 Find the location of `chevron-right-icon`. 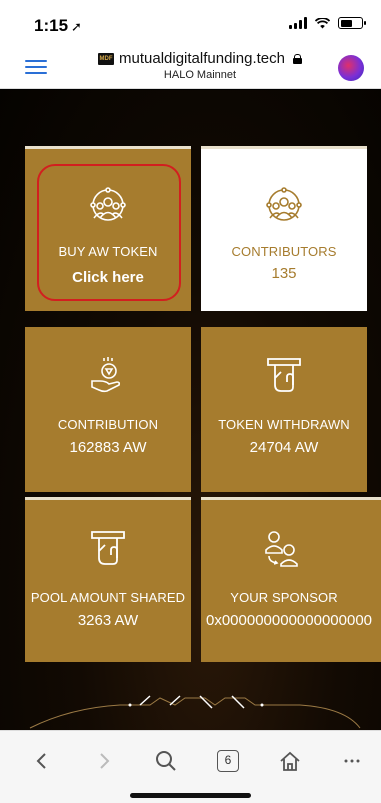

chevron-right-icon is located at coordinates (105, 761).